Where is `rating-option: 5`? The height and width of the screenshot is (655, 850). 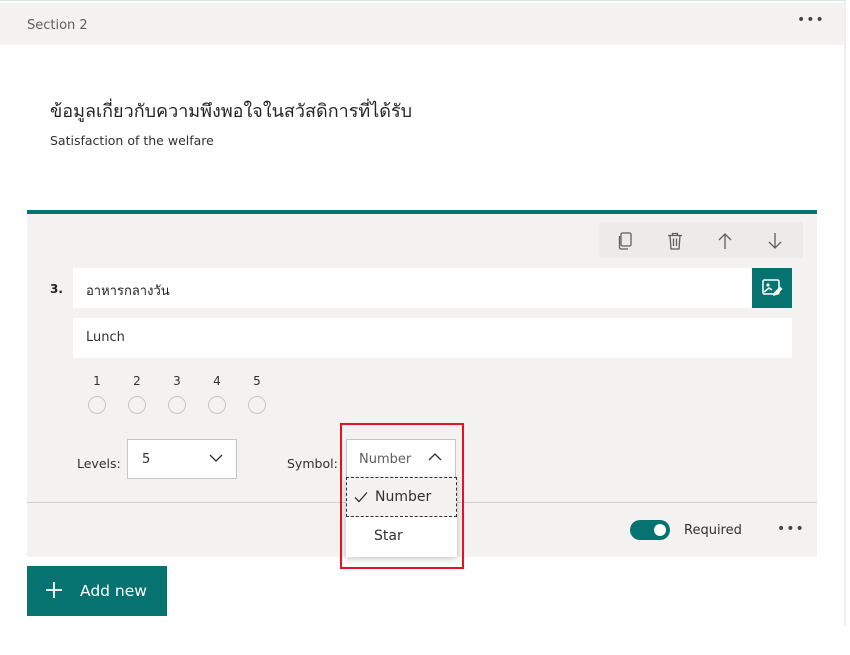
rating-option: 5 is located at coordinates (257, 394).